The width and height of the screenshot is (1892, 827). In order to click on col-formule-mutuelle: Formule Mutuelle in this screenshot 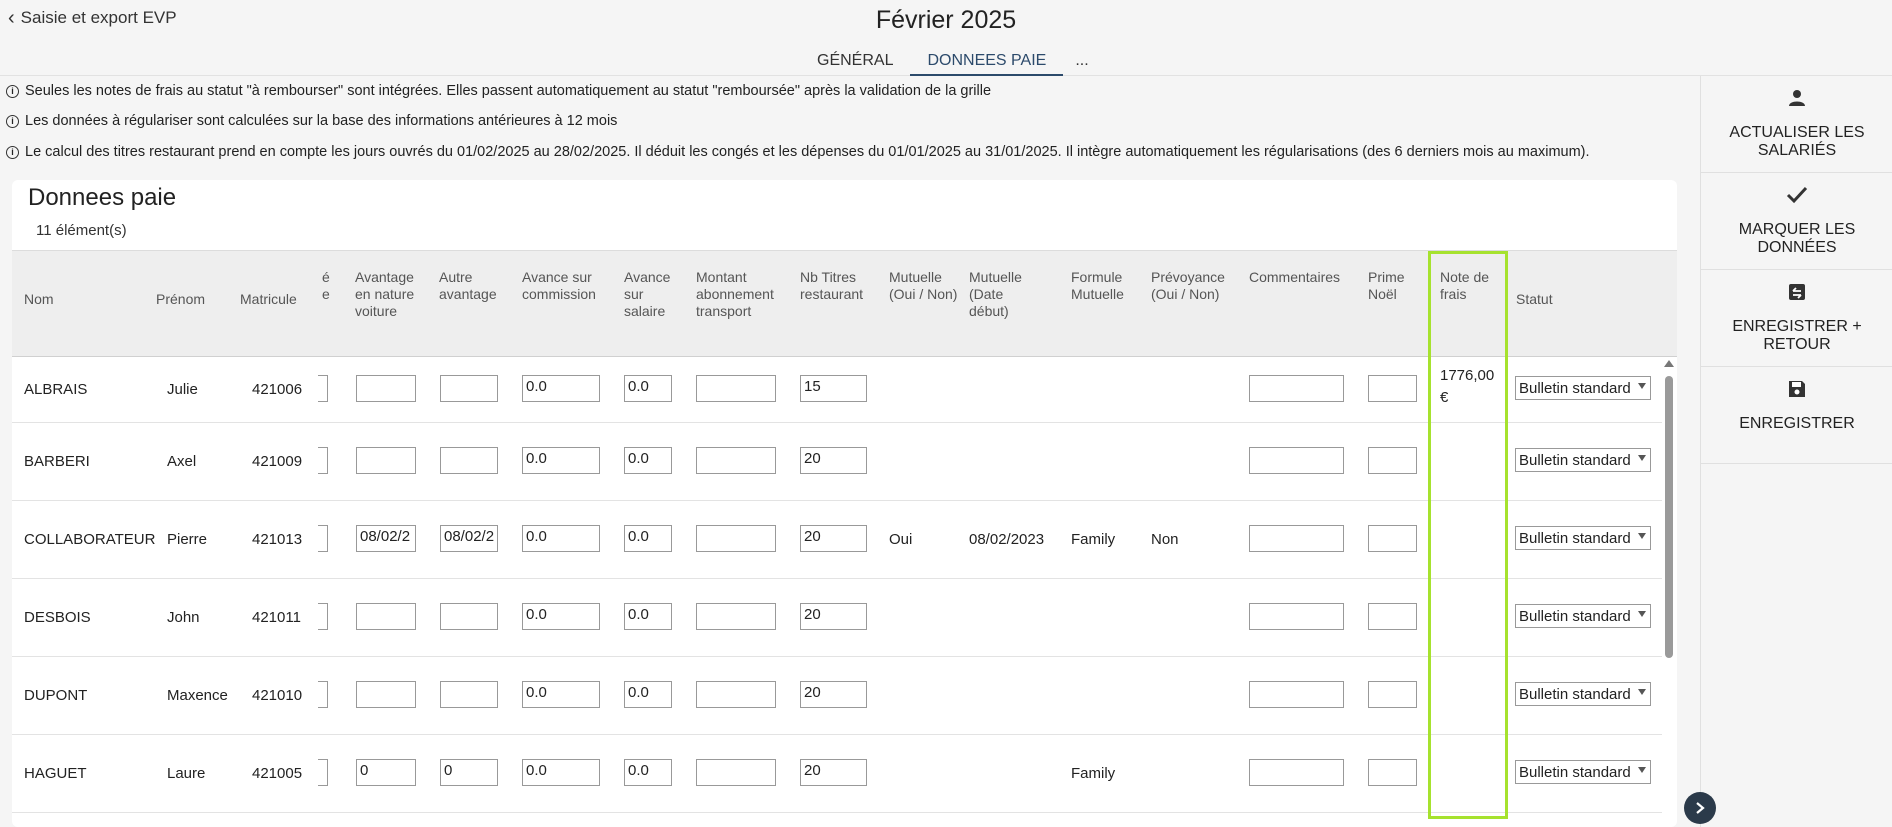, I will do `click(1103, 286)`.